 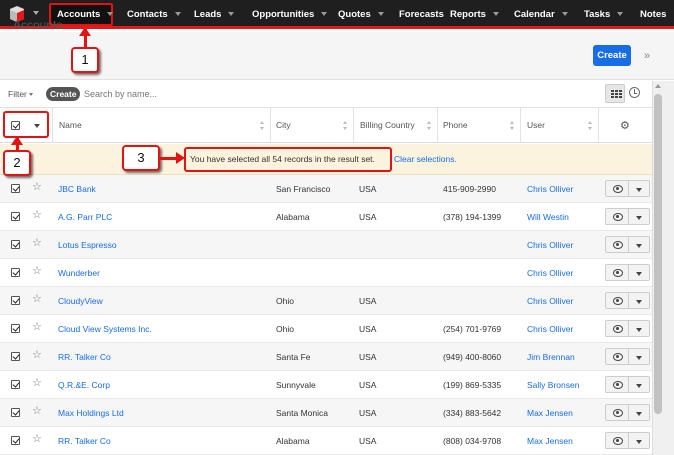 I want to click on collapse-sidebar-icon: », so click(x=647, y=56).